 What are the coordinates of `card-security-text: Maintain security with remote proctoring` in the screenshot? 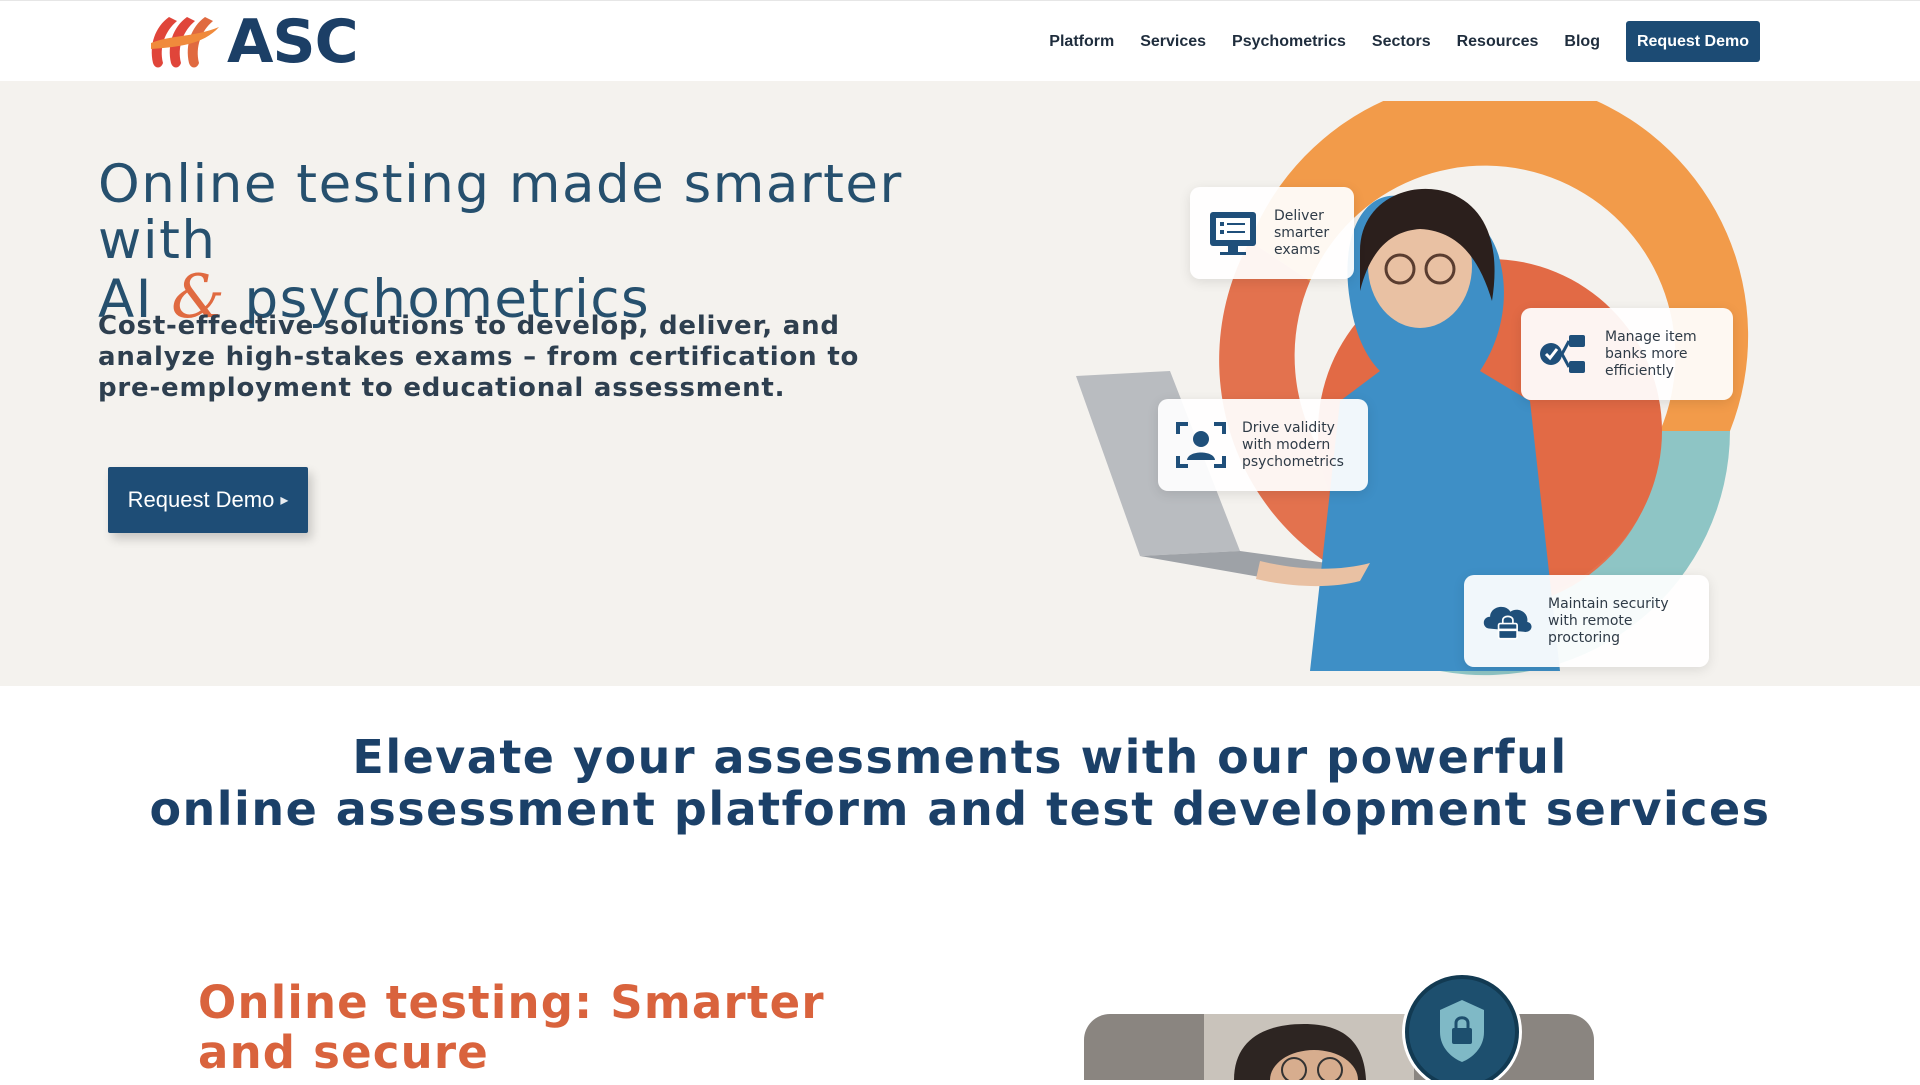 It's located at (1608, 620).